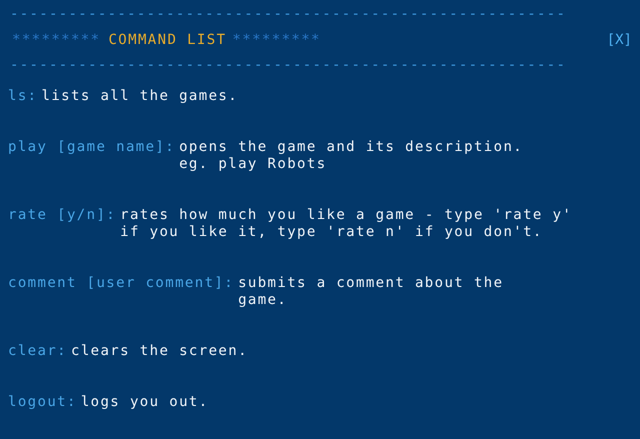  What do you see at coordinates (144, 402) in the screenshot?
I see `command-description: logs you out.` at bounding box center [144, 402].